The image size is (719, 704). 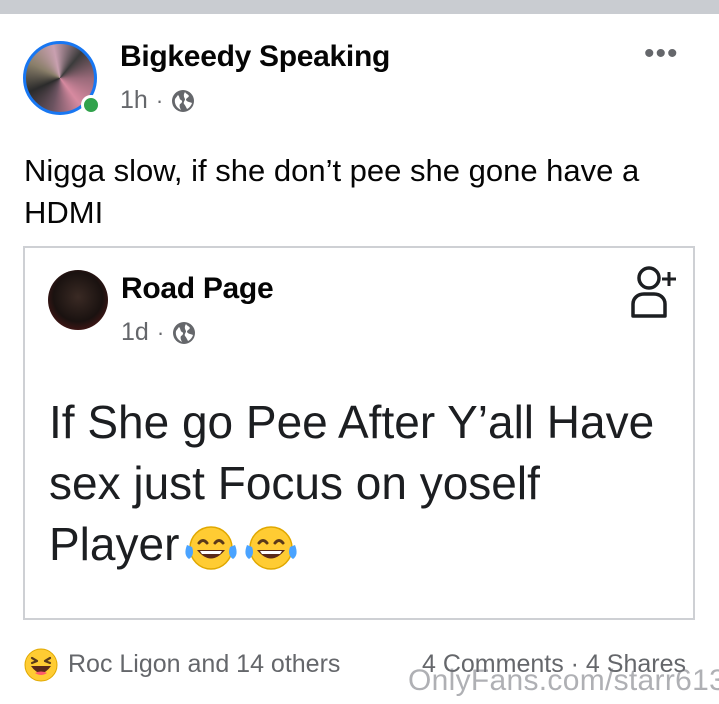 What do you see at coordinates (255, 57) in the screenshot?
I see `post-author-name: Bigkeedy Speaking` at bounding box center [255, 57].